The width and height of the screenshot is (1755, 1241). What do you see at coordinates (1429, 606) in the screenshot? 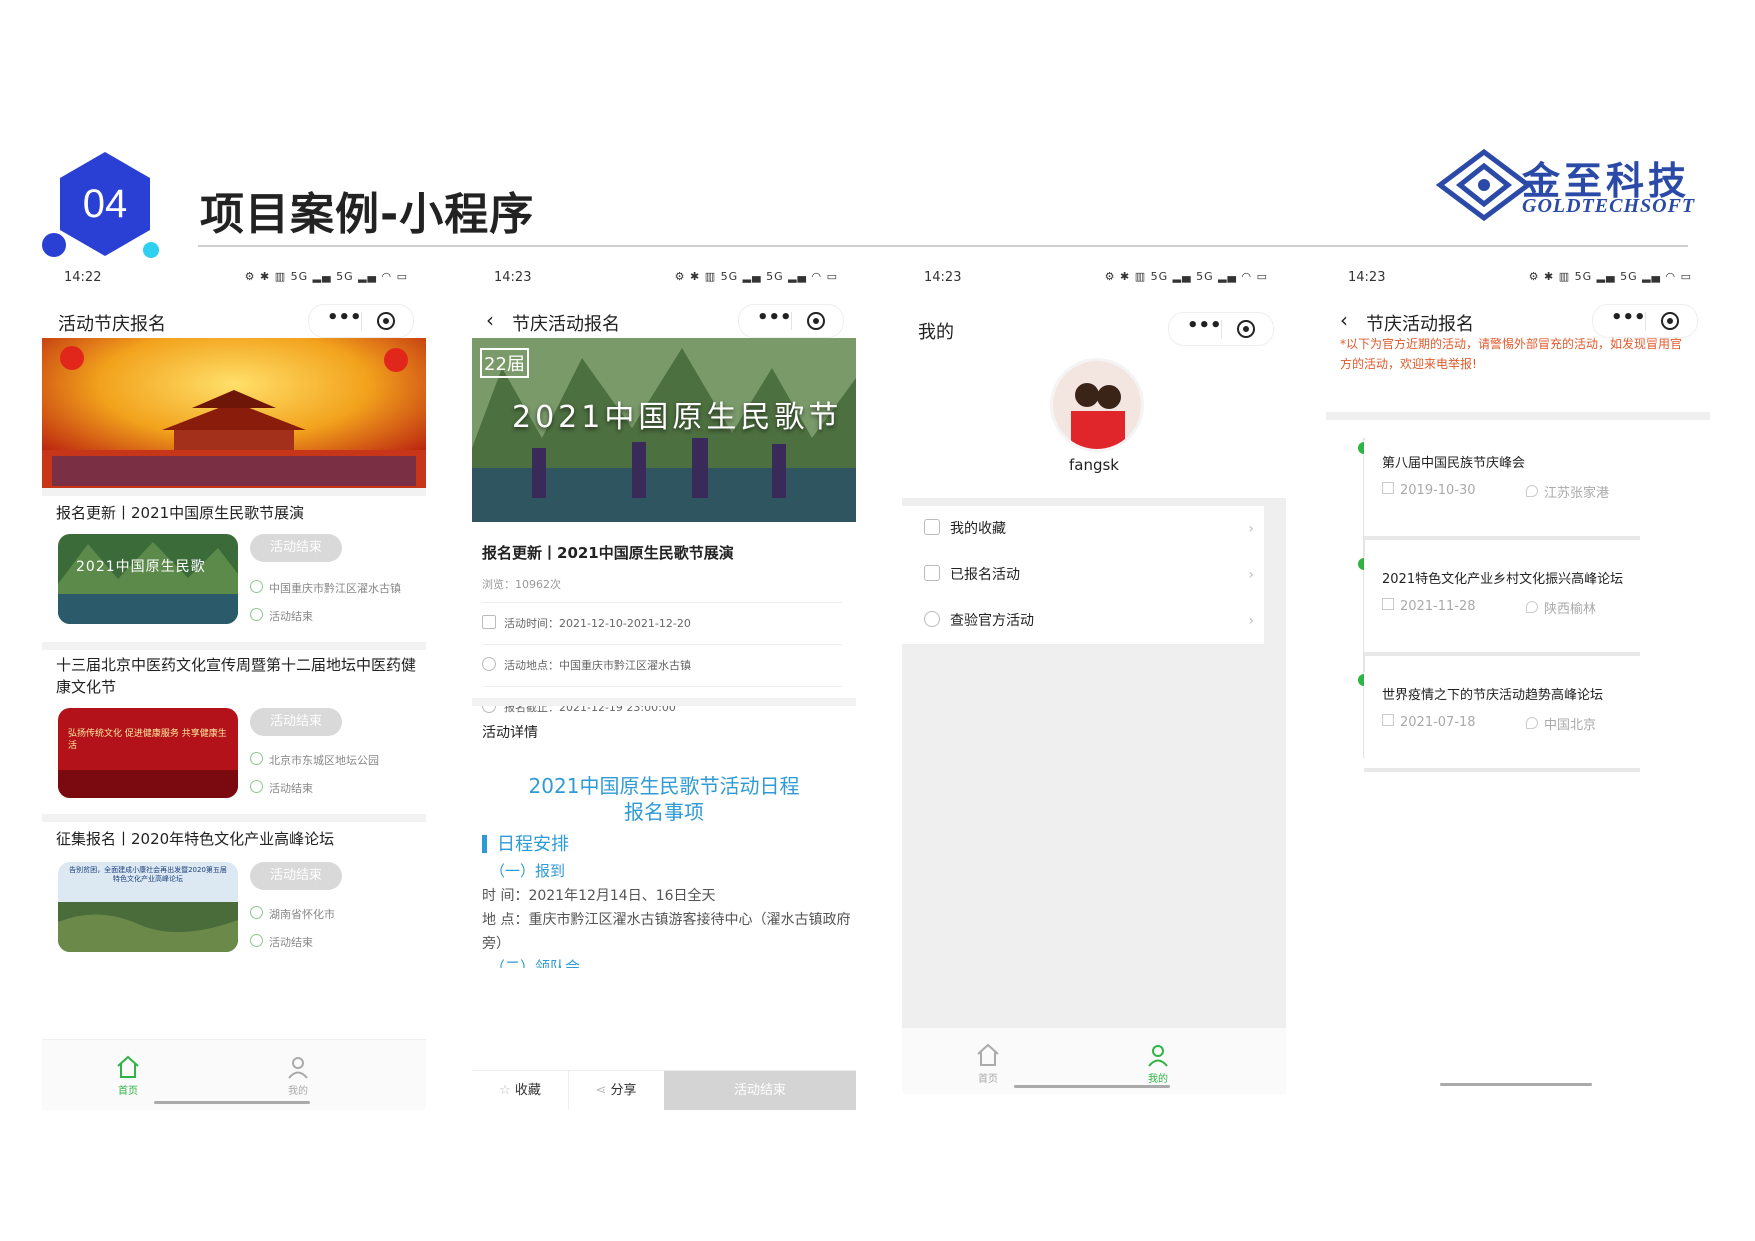
I see `activity-date: 2021-11-28` at bounding box center [1429, 606].